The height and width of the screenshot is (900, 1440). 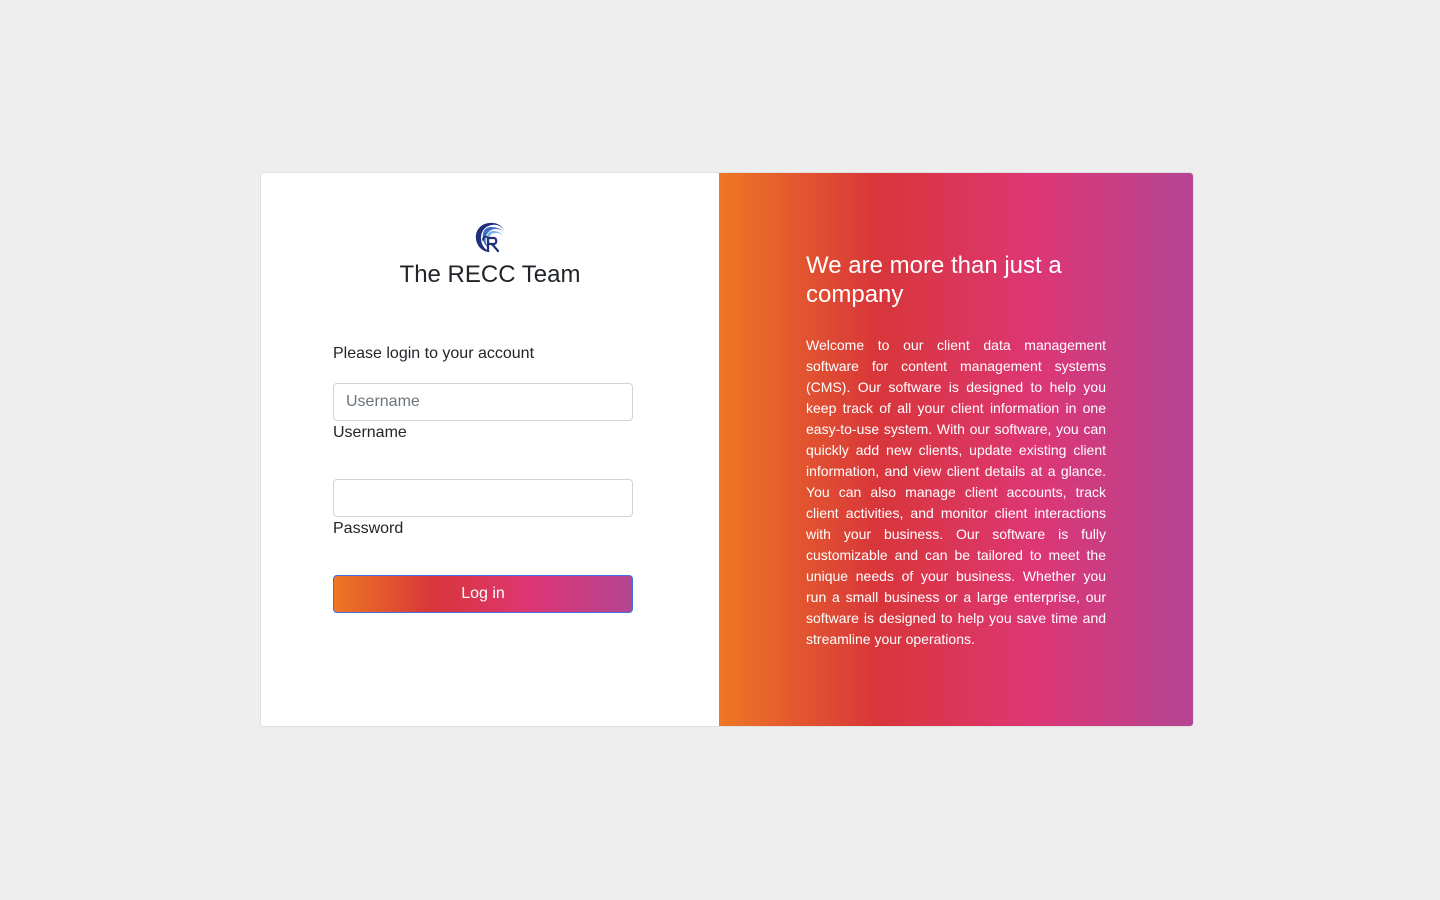 What do you see at coordinates (434, 353) in the screenshot?
I see `login-instructions: Please login to your account` at bounding box center [434, 353].